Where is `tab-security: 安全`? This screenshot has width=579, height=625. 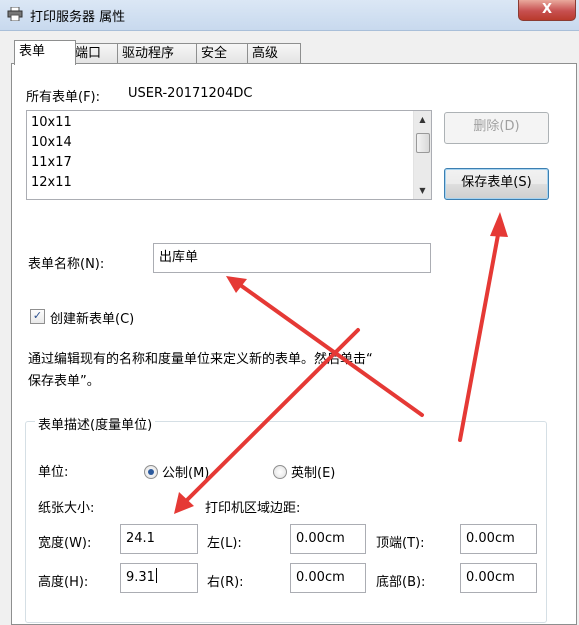 tab-security: 安全 is located at coordinates (223, 53).